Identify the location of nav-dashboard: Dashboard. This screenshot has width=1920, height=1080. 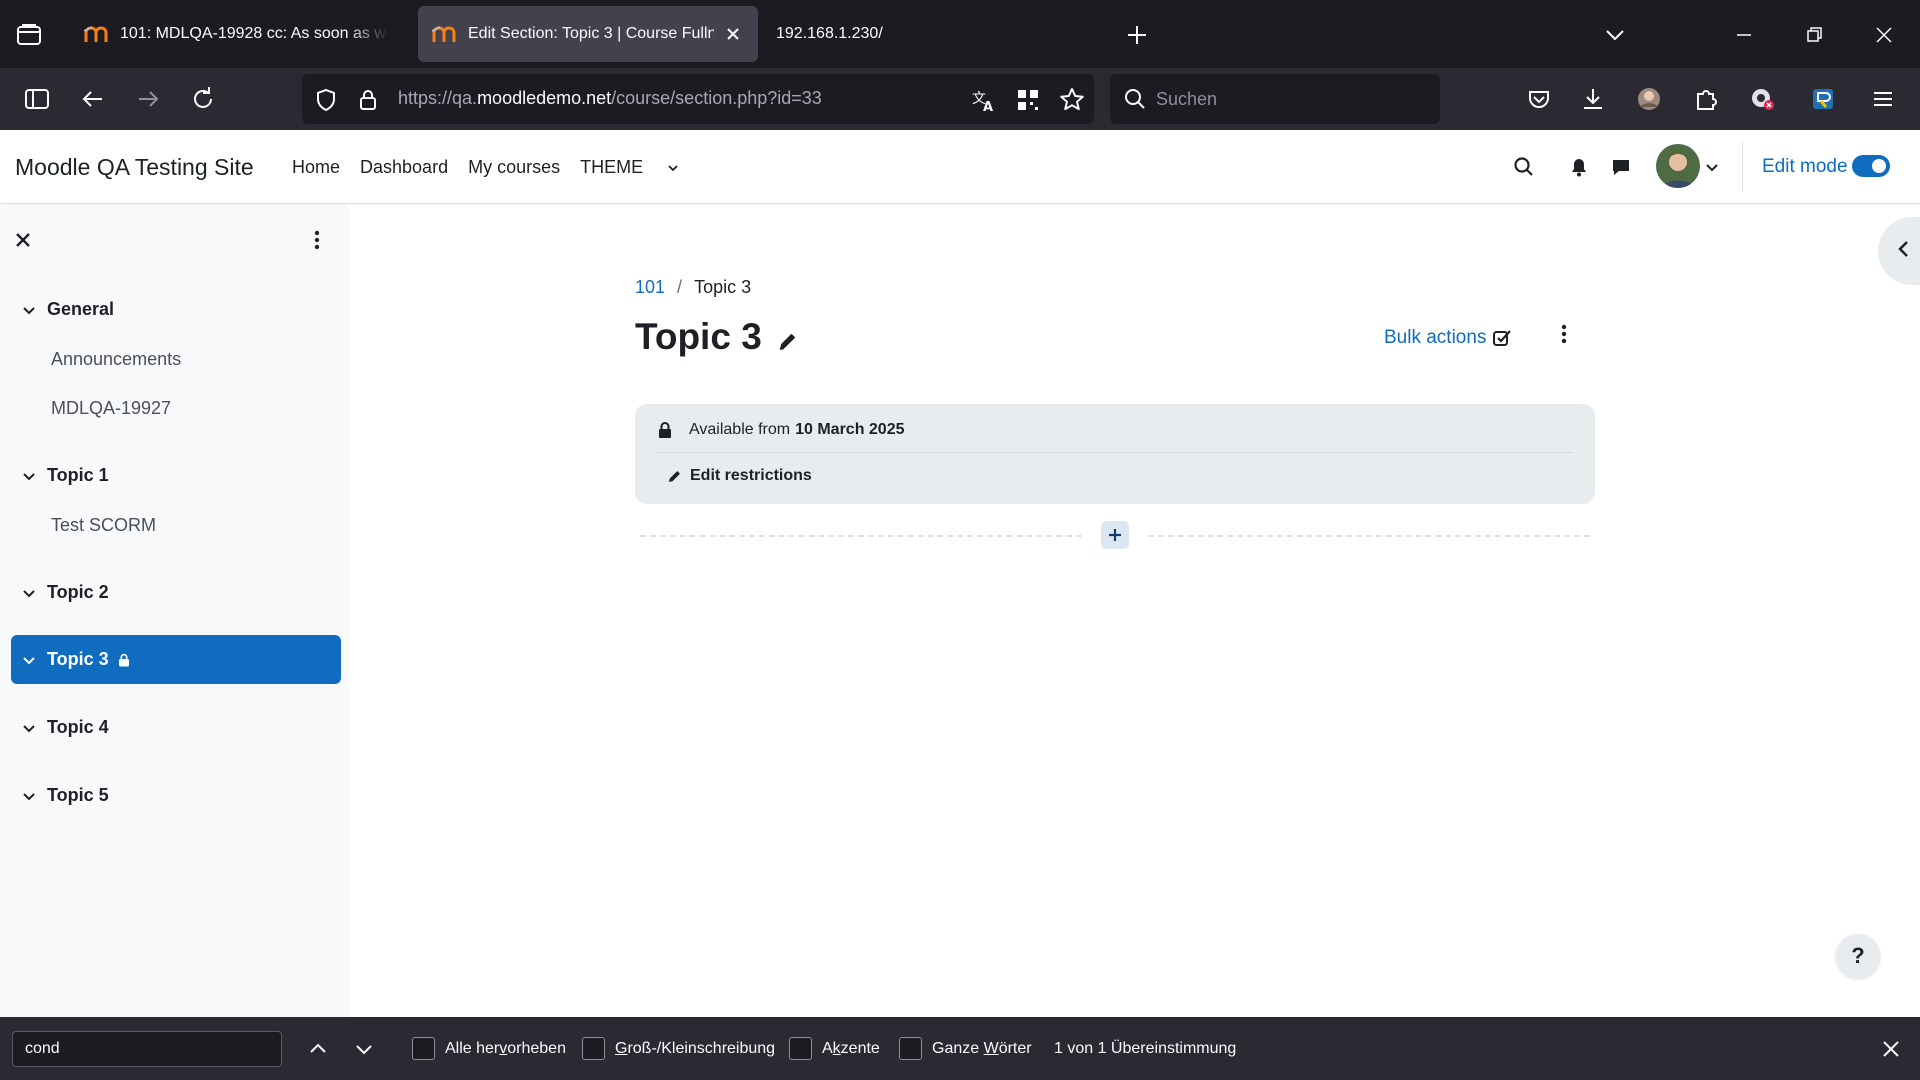
(404, 167).